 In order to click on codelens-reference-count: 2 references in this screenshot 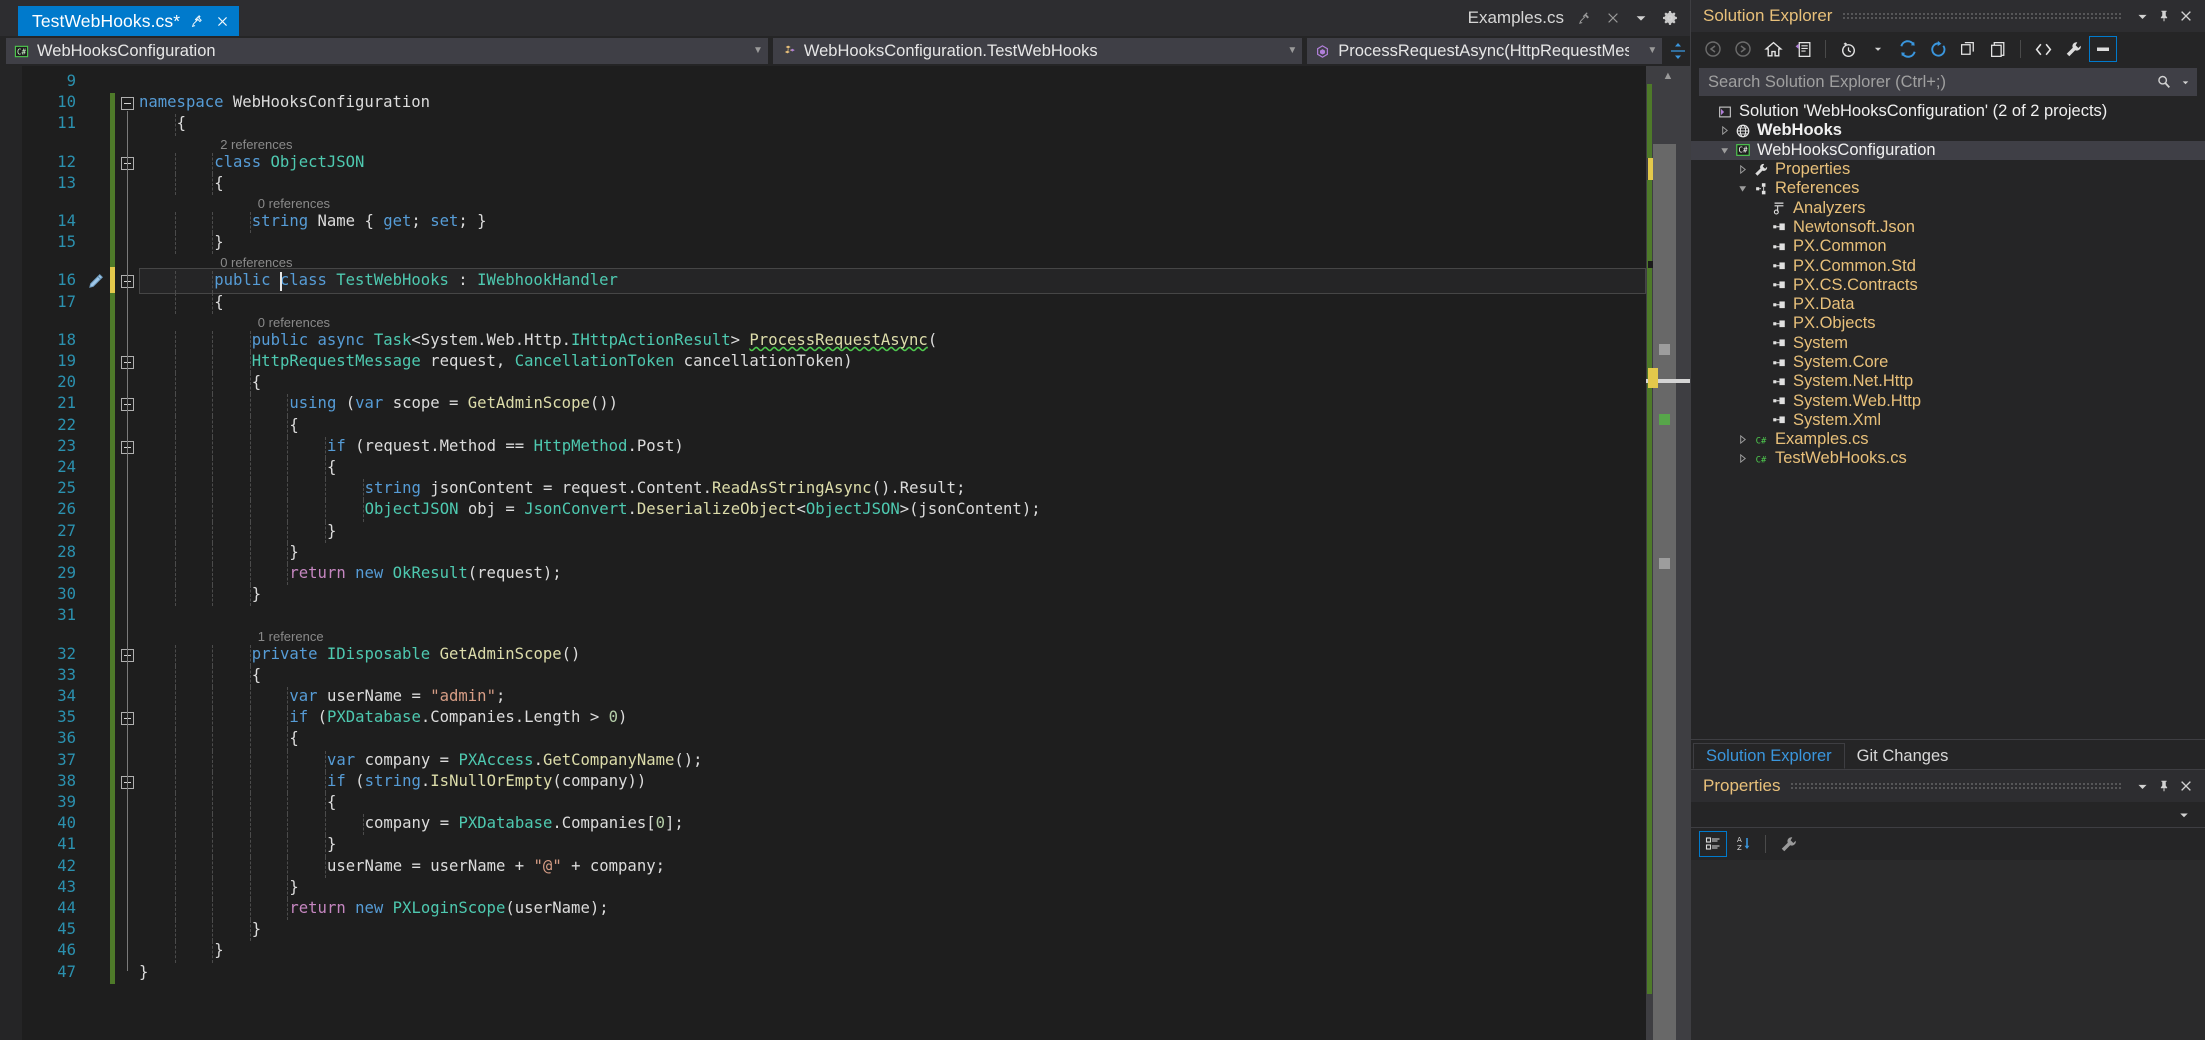, I will do `click(256, 144)`.